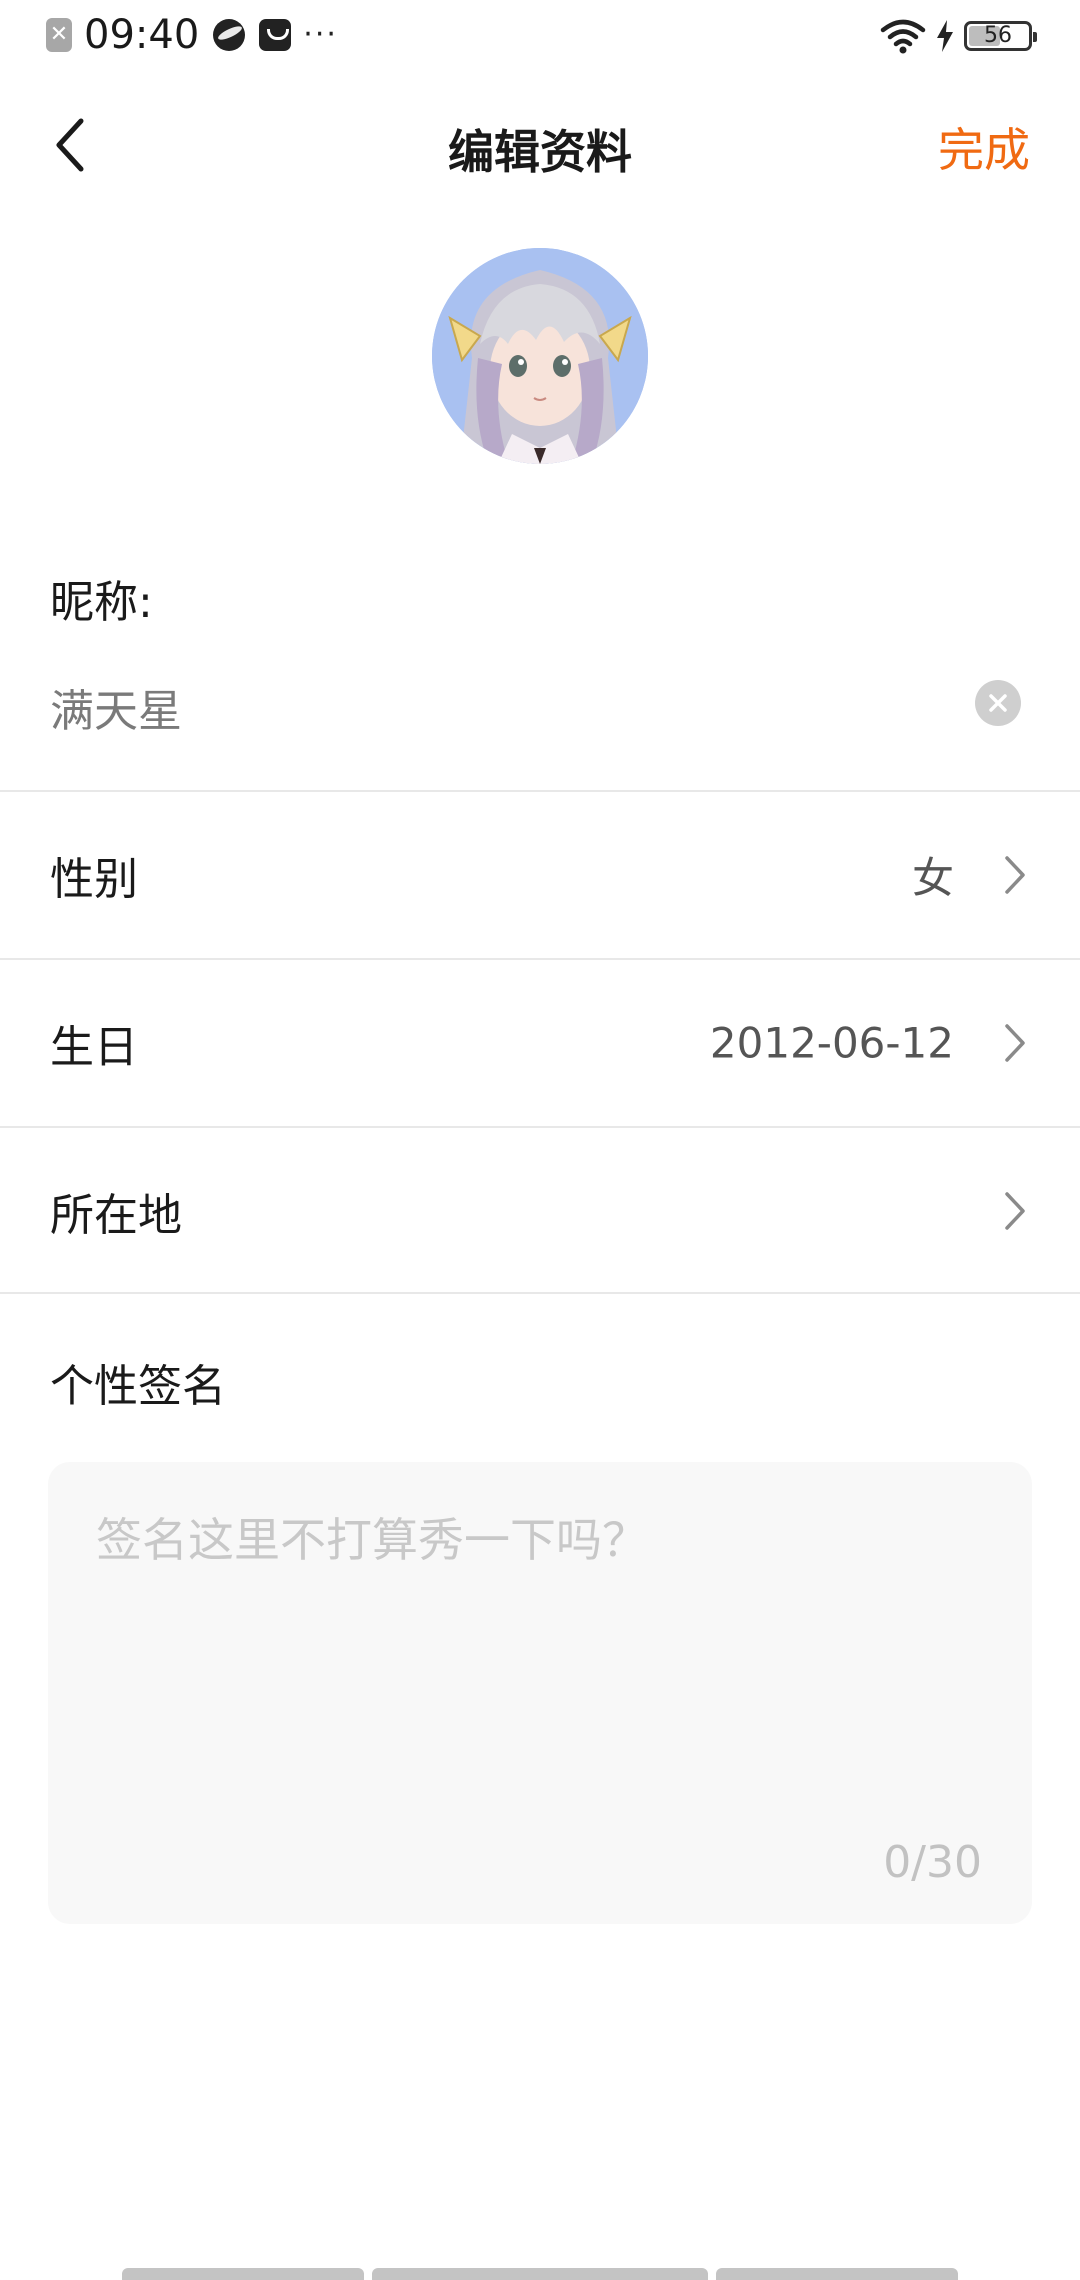  What do you see at coordinates (536, 1654) in the screenshot?
I see `signature-textarea` at bounding box center [536, 1654].